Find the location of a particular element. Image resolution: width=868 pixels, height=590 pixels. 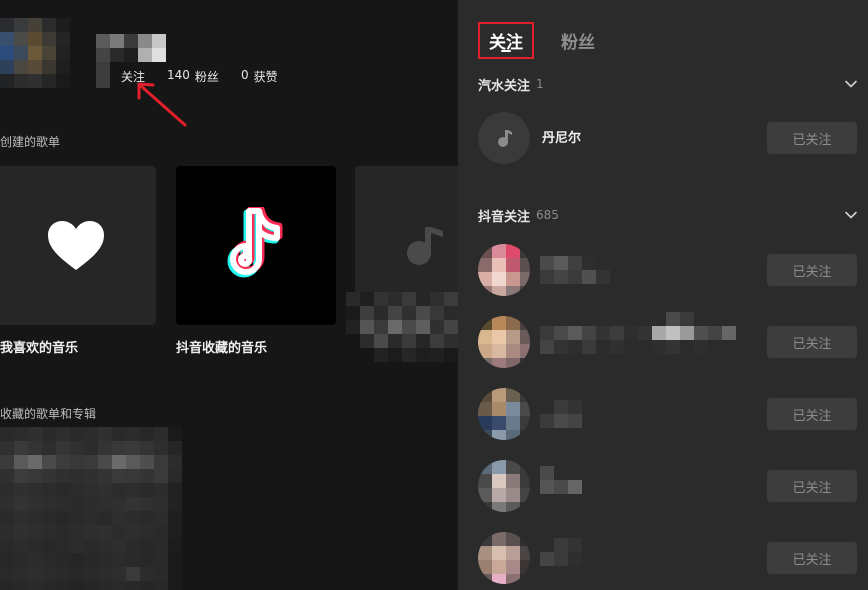

created-playlists-title: 创建的歌单 is located at coordinates (30, 142).